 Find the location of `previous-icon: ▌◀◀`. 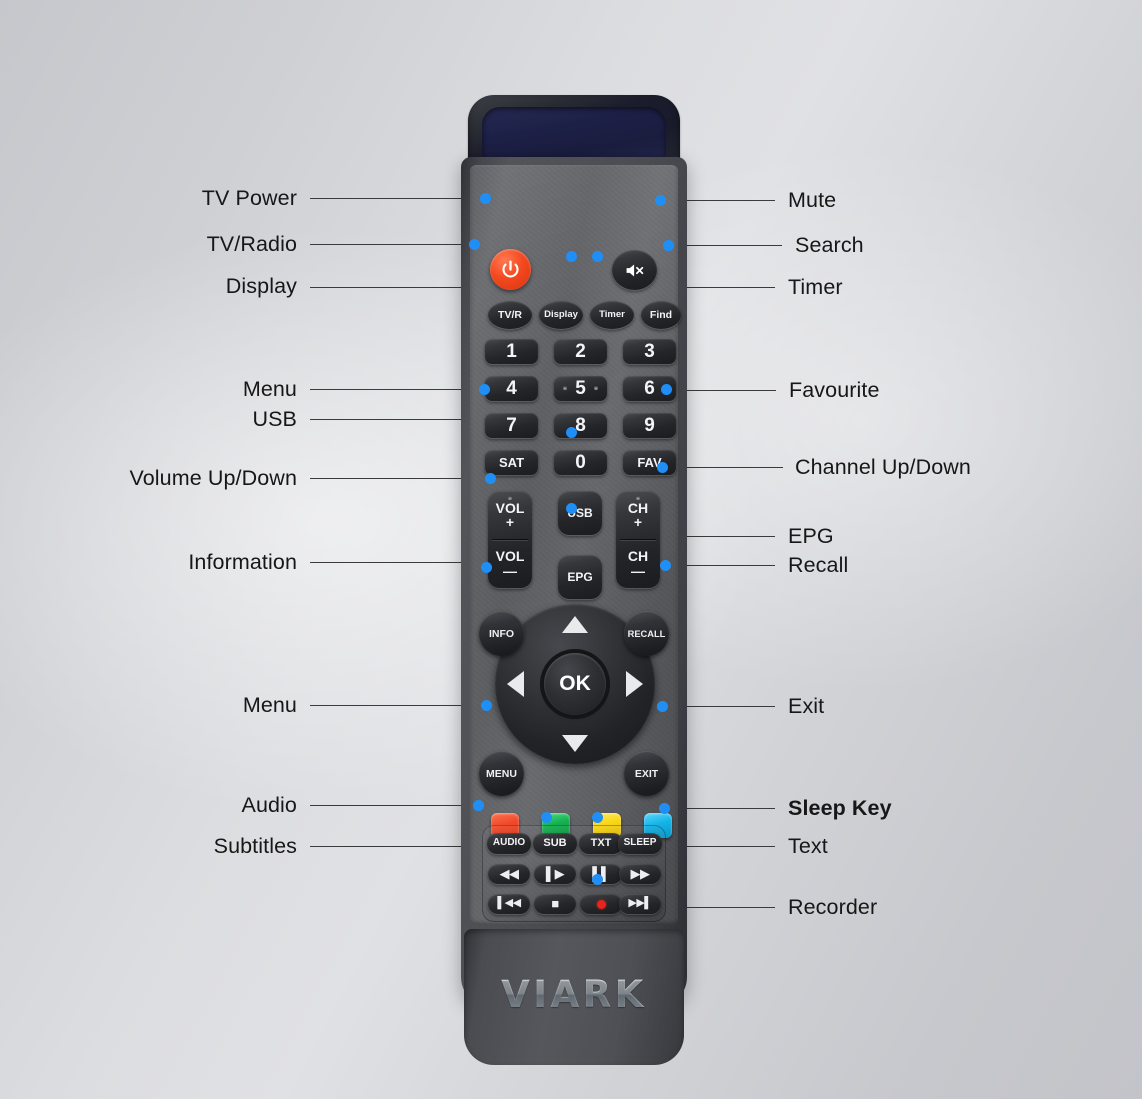

previous-icon: ▌◀◀ is located at coordinates (509, 904).